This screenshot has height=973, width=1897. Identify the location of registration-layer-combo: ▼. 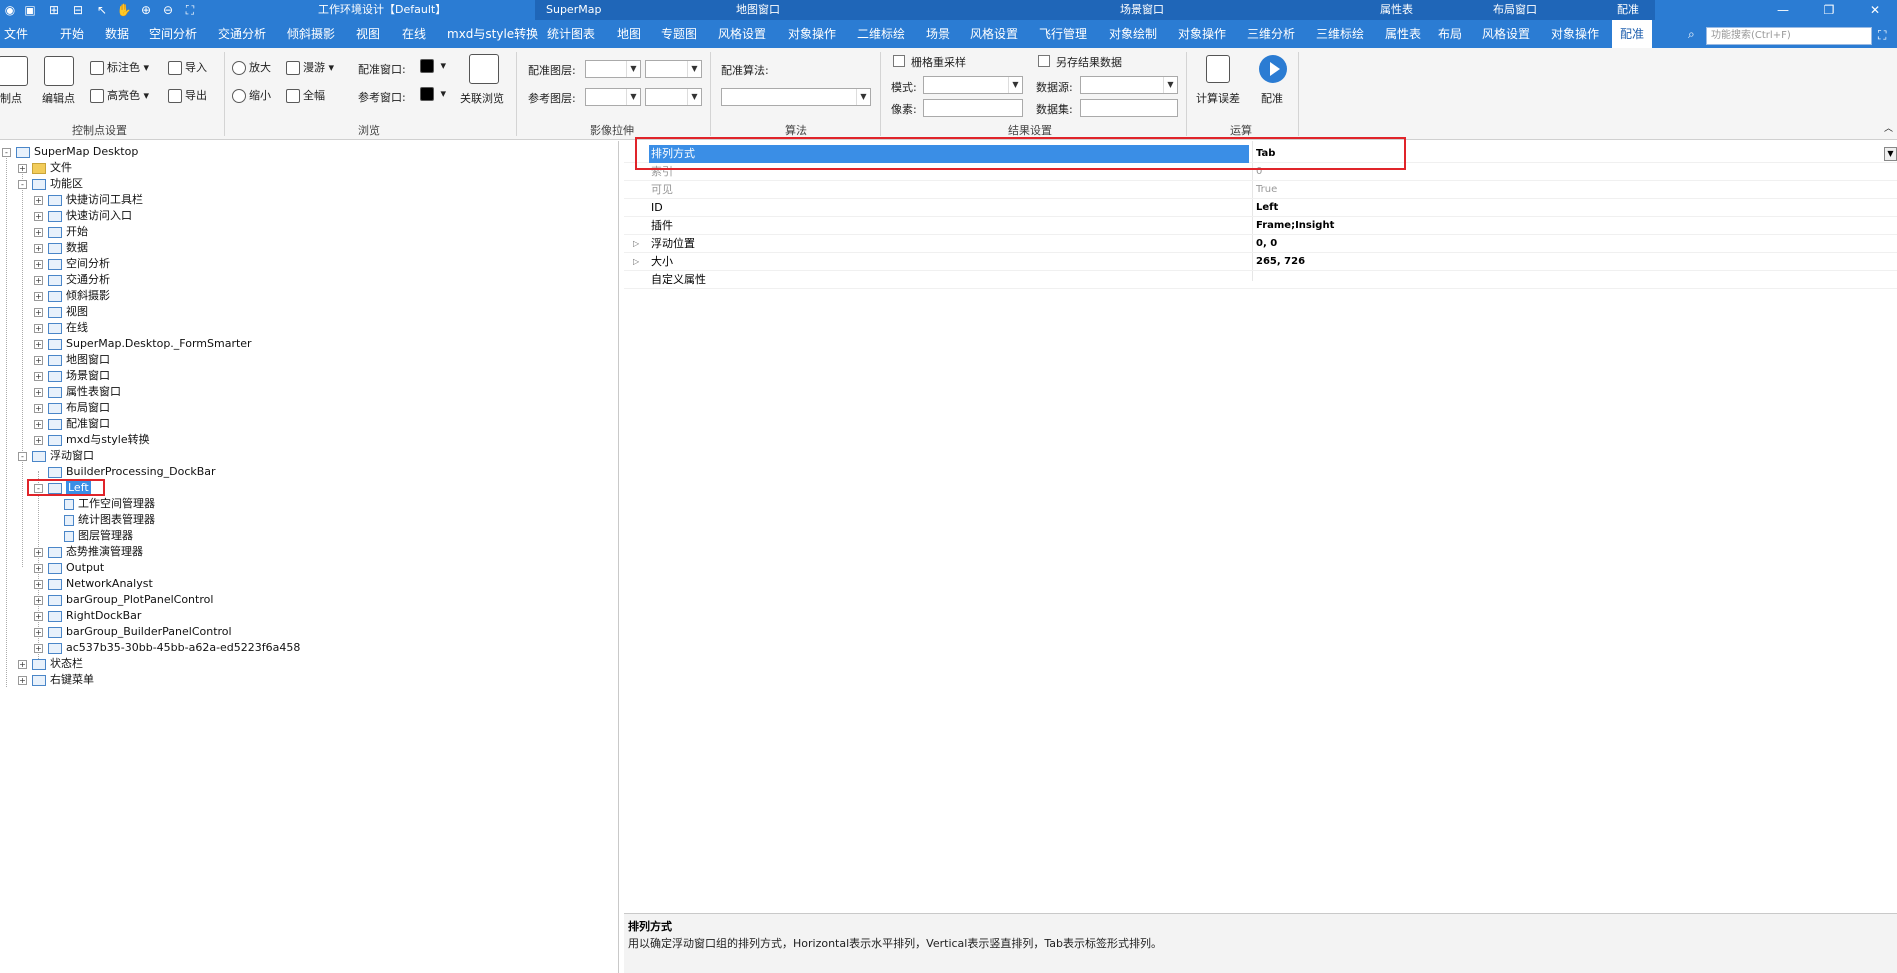
(613, 69).